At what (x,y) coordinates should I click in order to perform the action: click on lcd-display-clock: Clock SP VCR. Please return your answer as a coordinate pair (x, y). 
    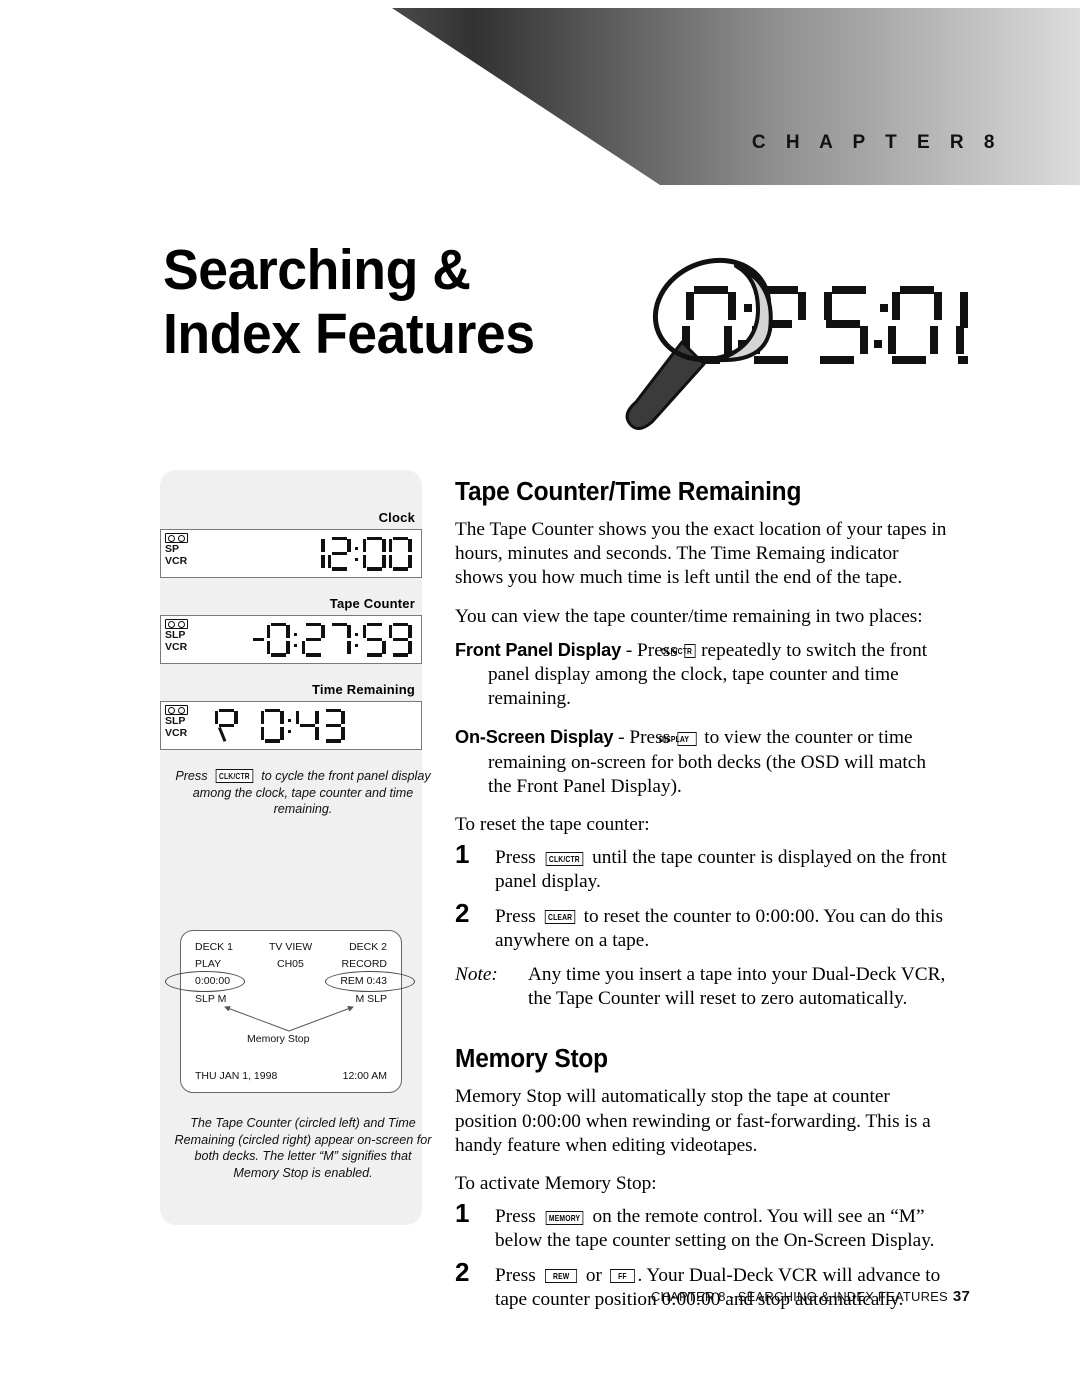
    Looking at the image, I should click on (291, 544).